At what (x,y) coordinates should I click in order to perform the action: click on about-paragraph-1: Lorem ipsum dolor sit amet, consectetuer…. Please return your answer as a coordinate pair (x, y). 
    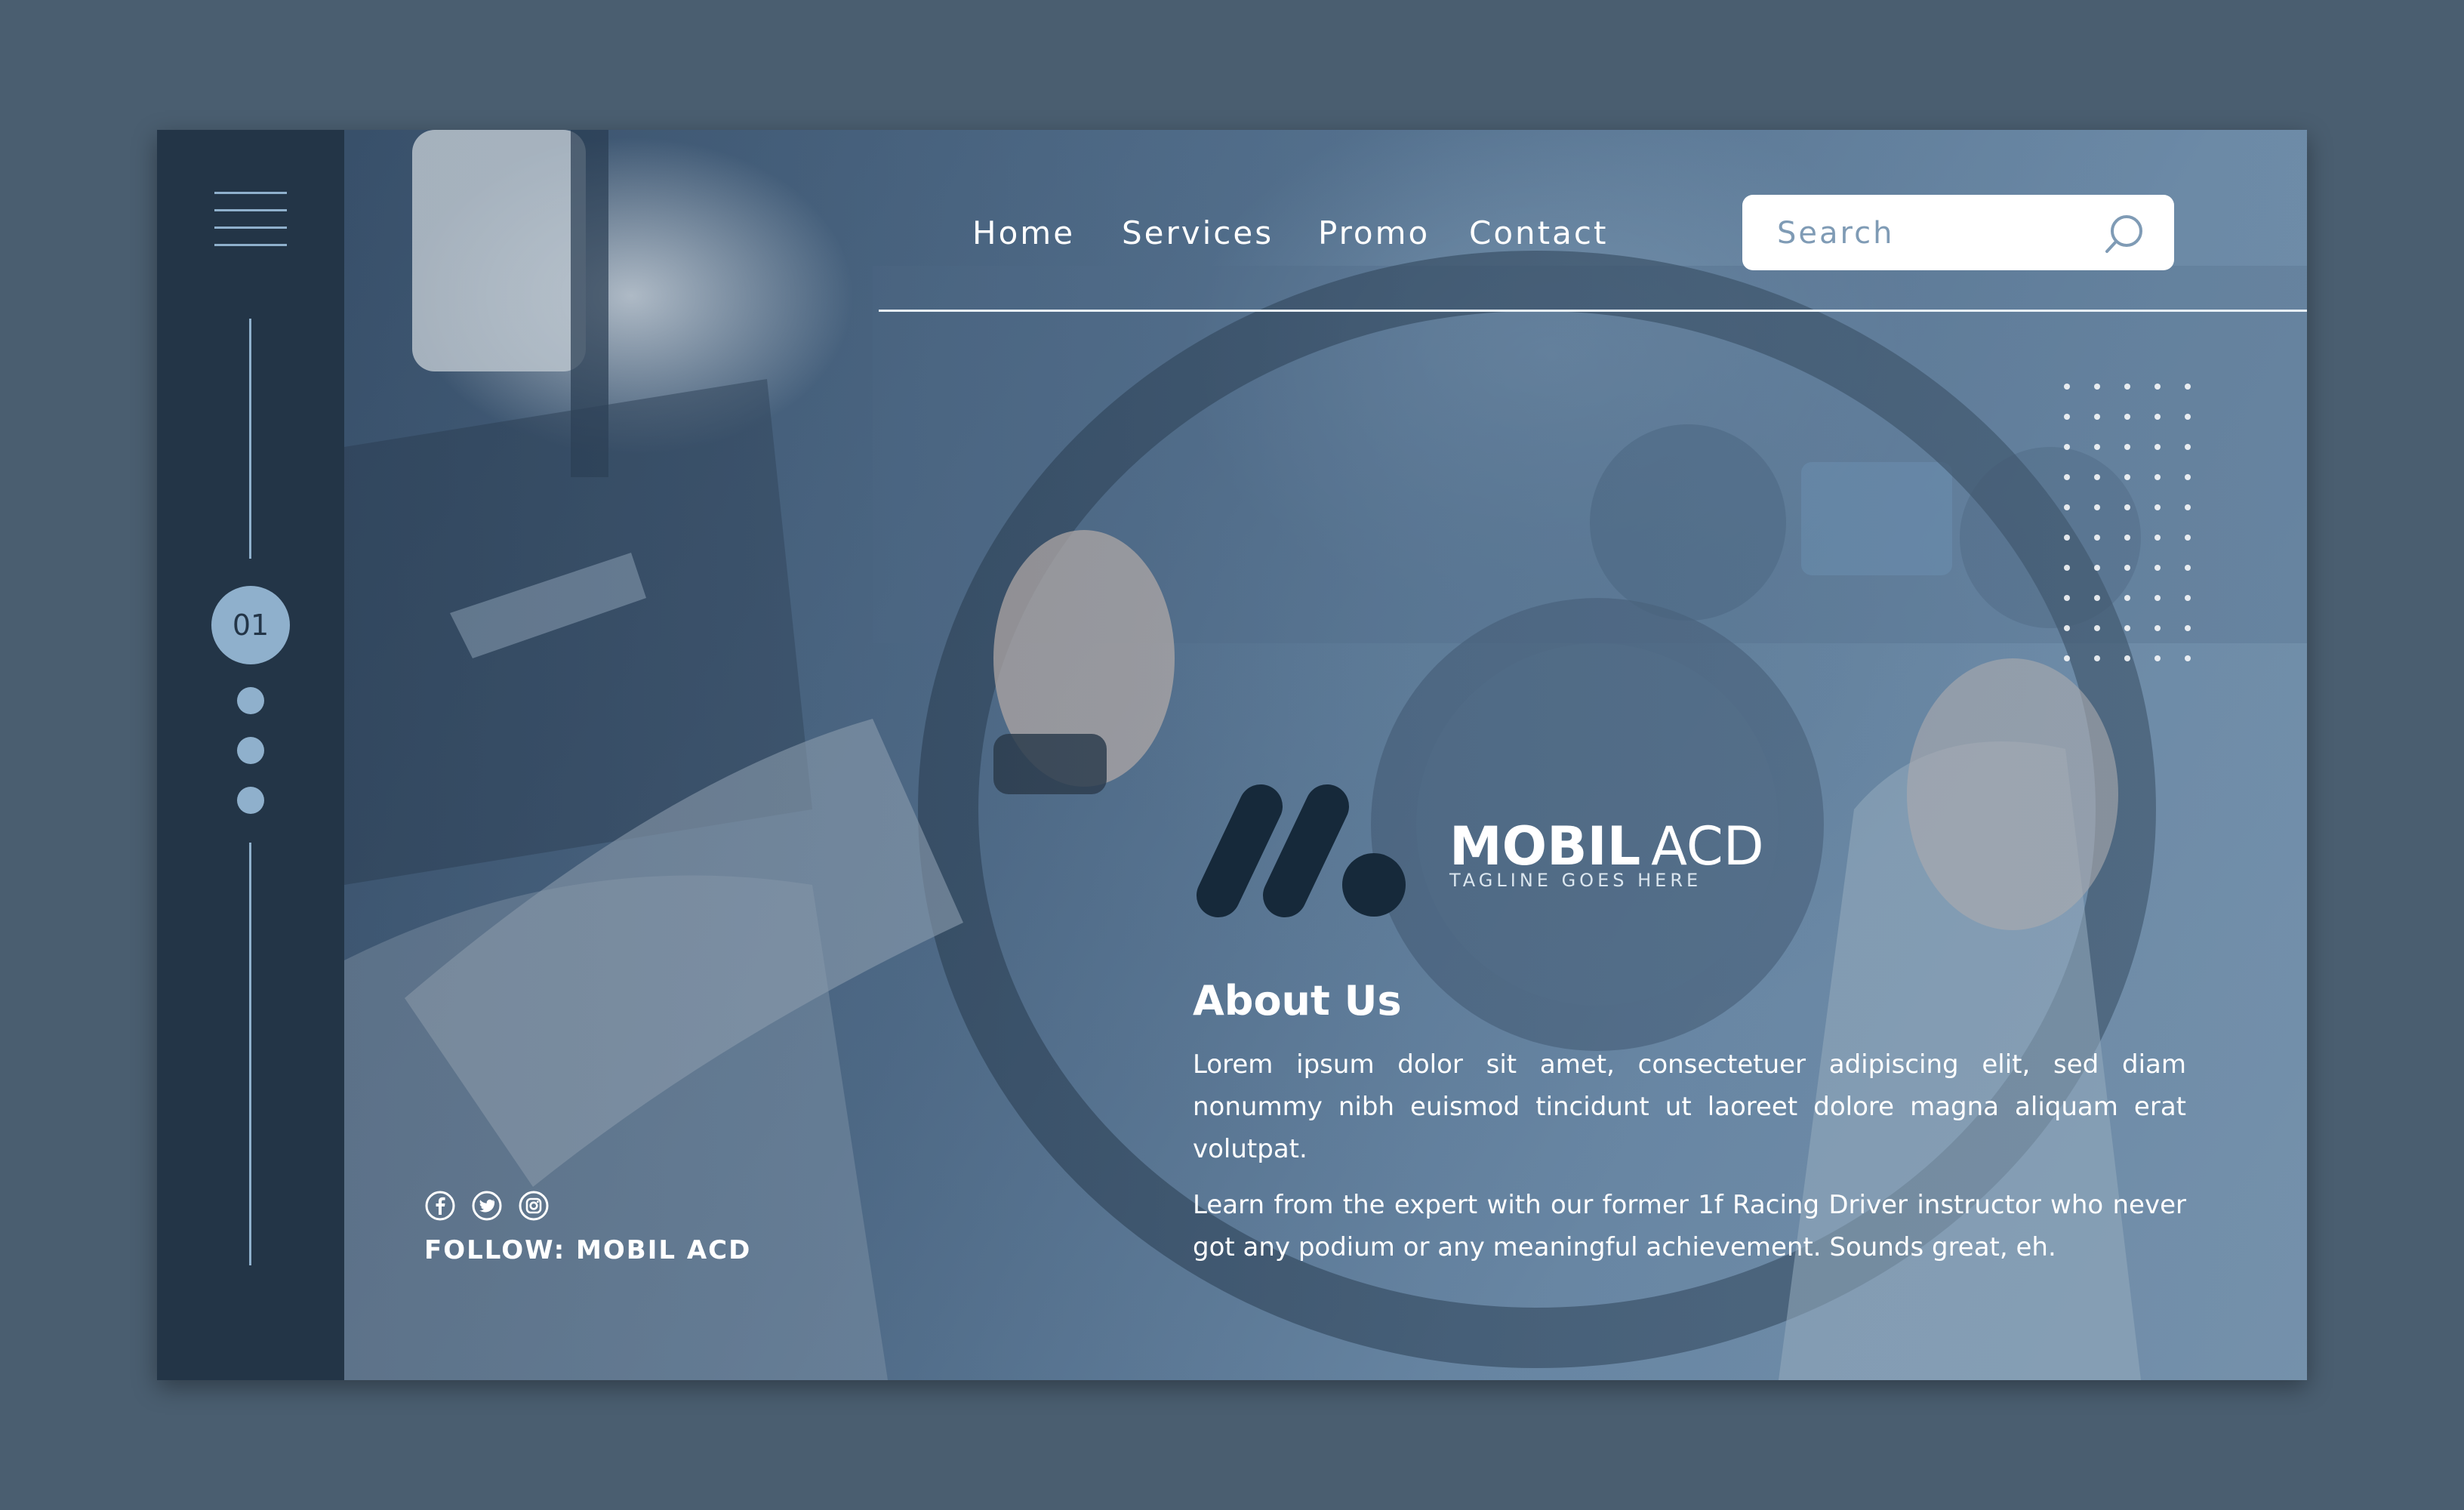
    Looking at the image, I should click on (1689, 1106).